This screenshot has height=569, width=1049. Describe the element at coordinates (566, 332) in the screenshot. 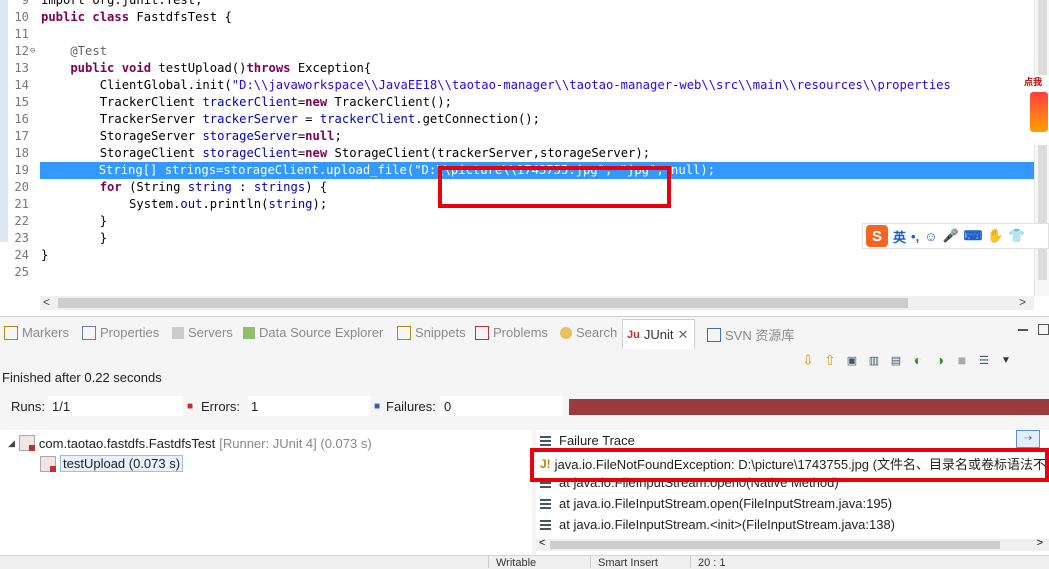

I see `search-icon` at that location.